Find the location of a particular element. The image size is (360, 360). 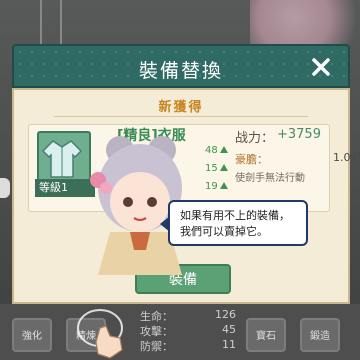

left-arrow-icon is located at coordinates (5, 188).